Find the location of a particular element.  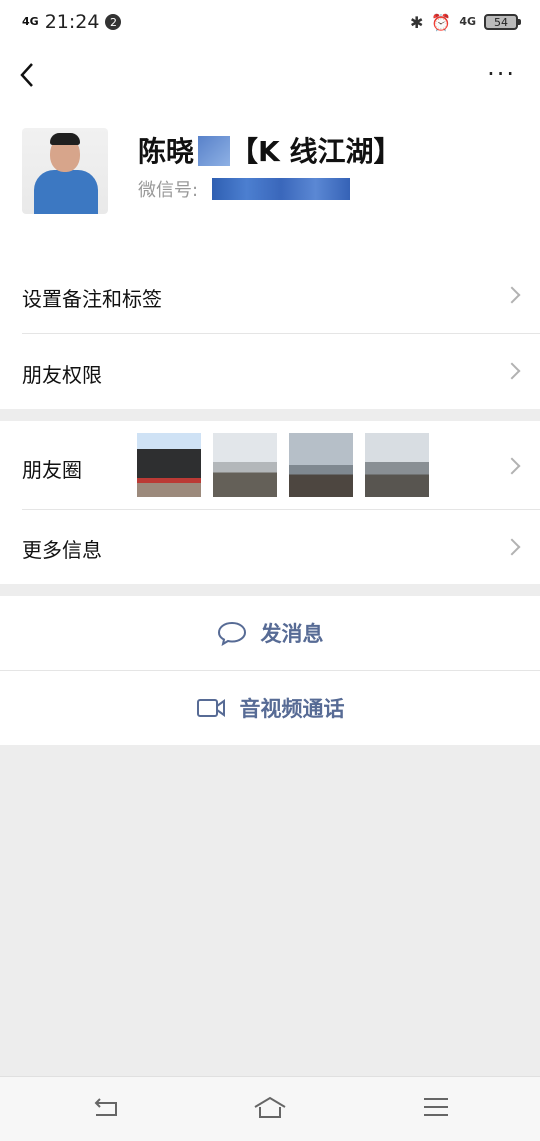

contact-name-prefix: 陈晓 is located at coordinates (166, 151).